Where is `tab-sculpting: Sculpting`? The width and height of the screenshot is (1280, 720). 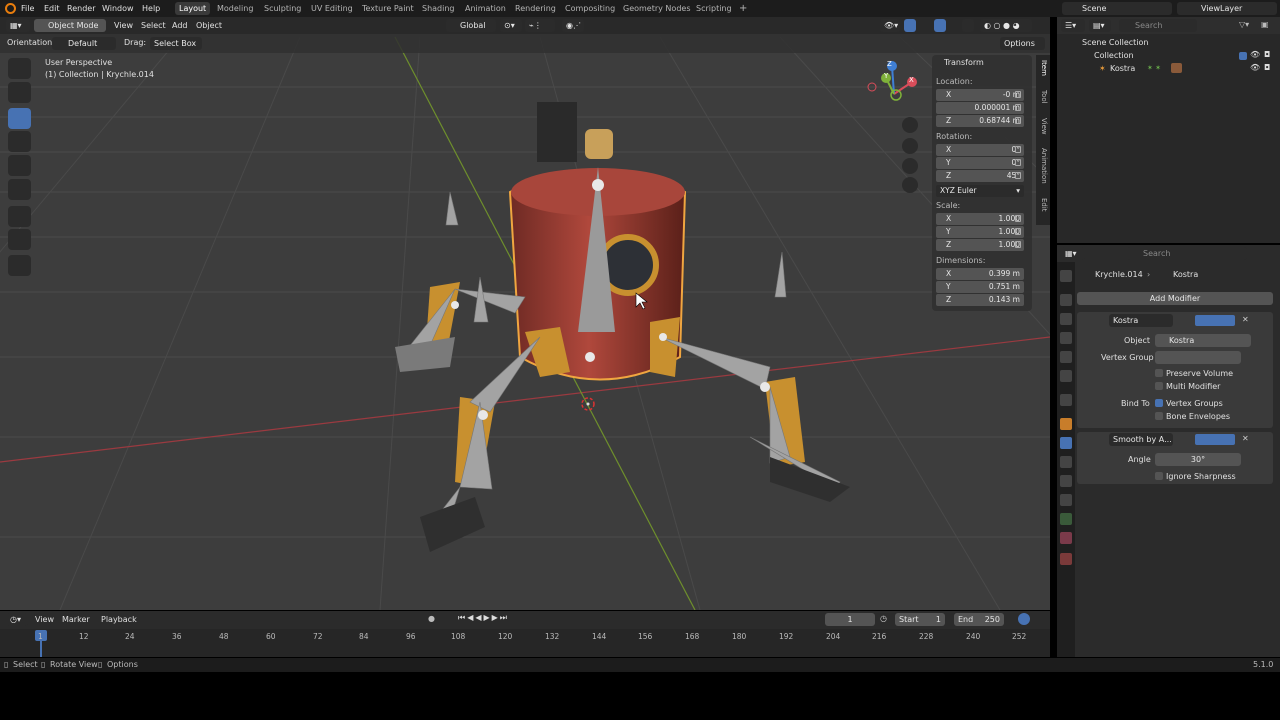
tab-sculpting: Sculpting is located at coordinates (282, 8).